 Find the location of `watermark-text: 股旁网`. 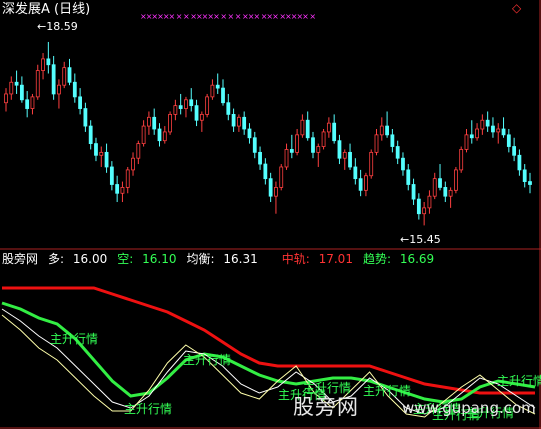

watermark-text: 股旁网 is located at coordinates (326, 407).